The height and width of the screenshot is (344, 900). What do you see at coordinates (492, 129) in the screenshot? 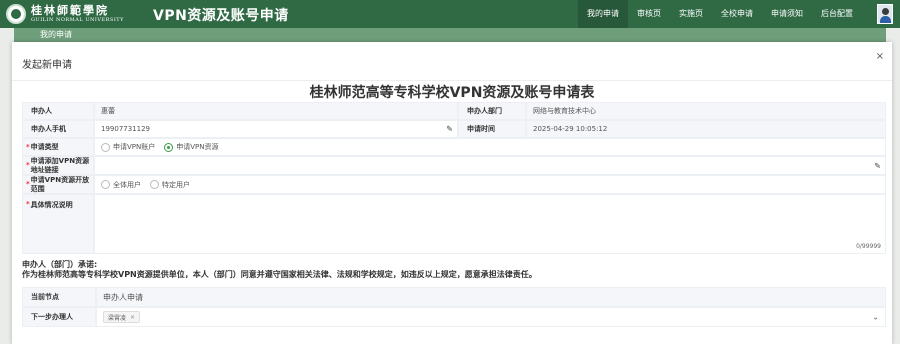
I see `time-label: 申请时间` at bounding box center [492, 129].